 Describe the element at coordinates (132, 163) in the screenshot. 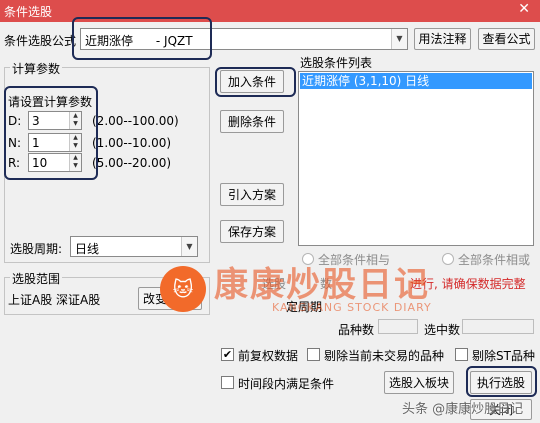

I see `param-r-range: (5.00--20.00)` at that location.